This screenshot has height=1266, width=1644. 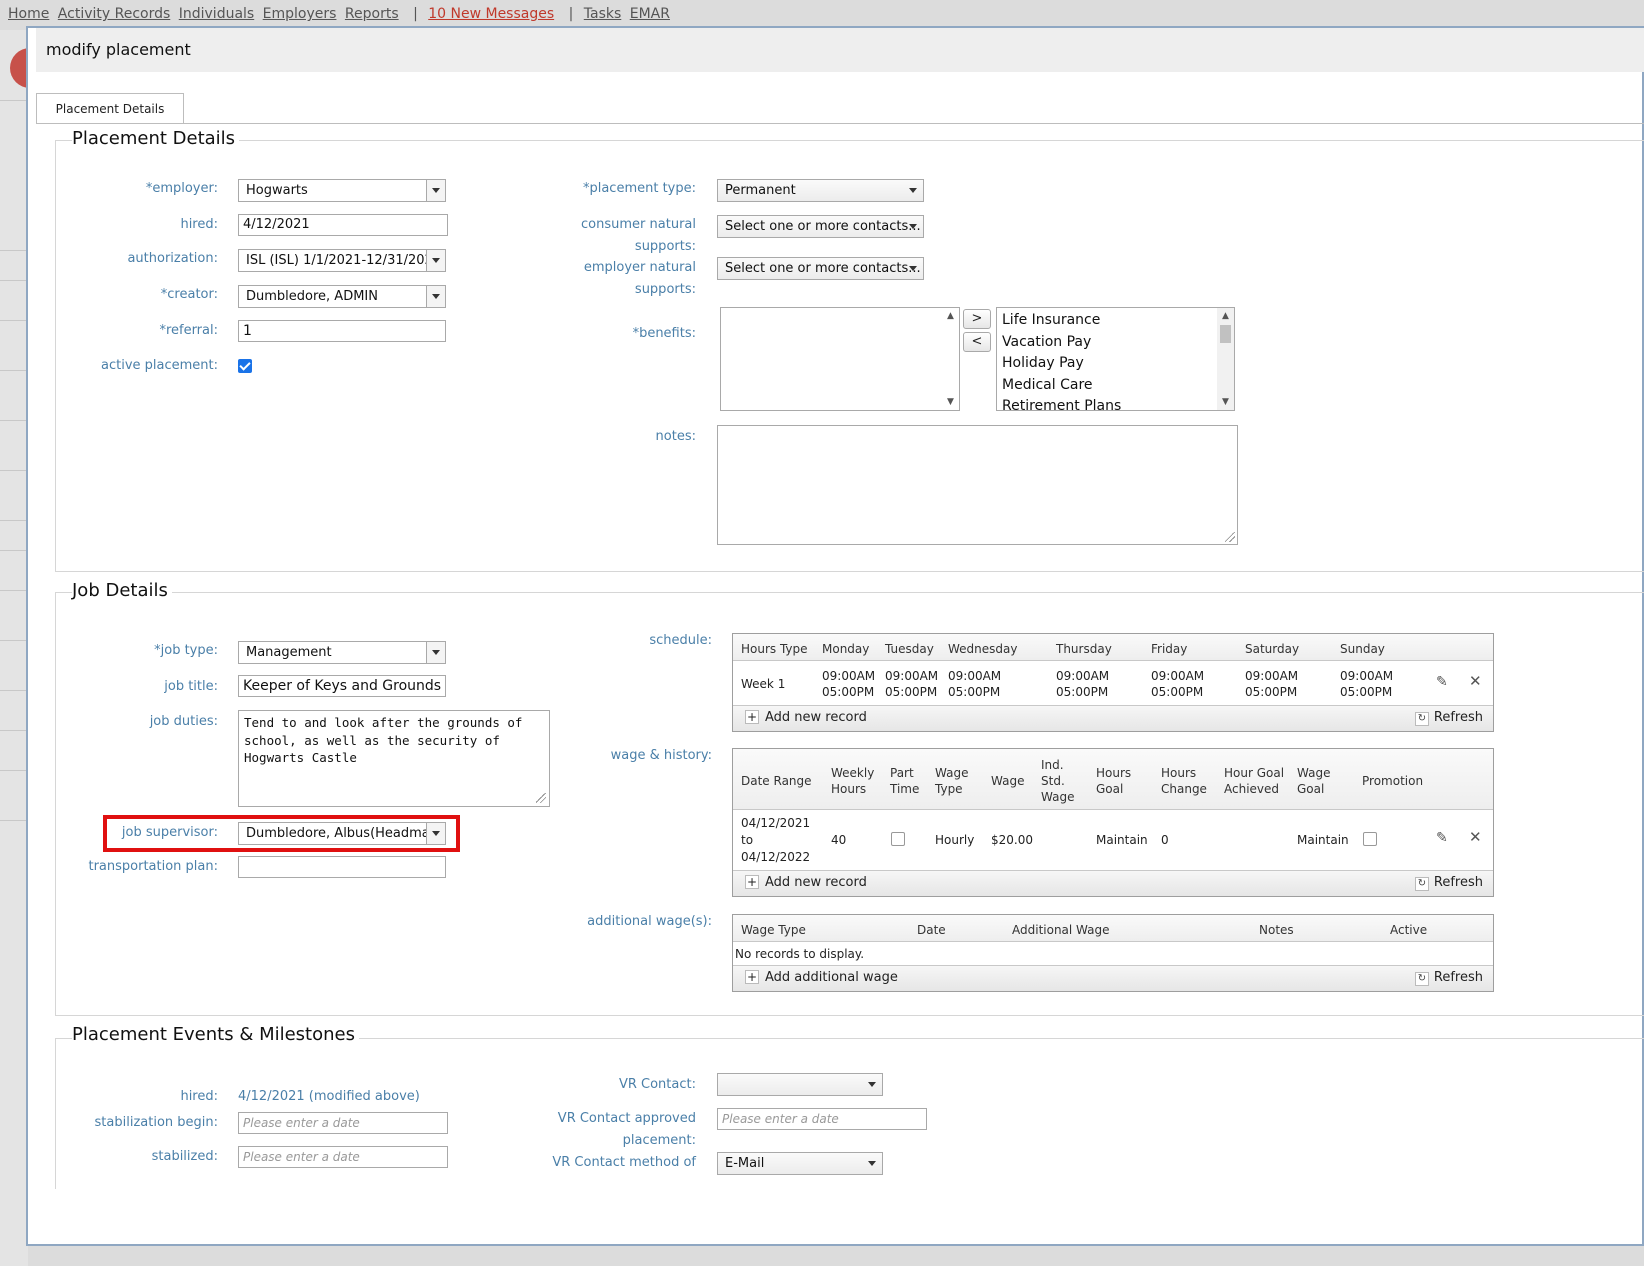 What do you see at coordinates (1276, 930) in the screenshot?
I see `column-header: Notes` at bounding box center [1276, 930].